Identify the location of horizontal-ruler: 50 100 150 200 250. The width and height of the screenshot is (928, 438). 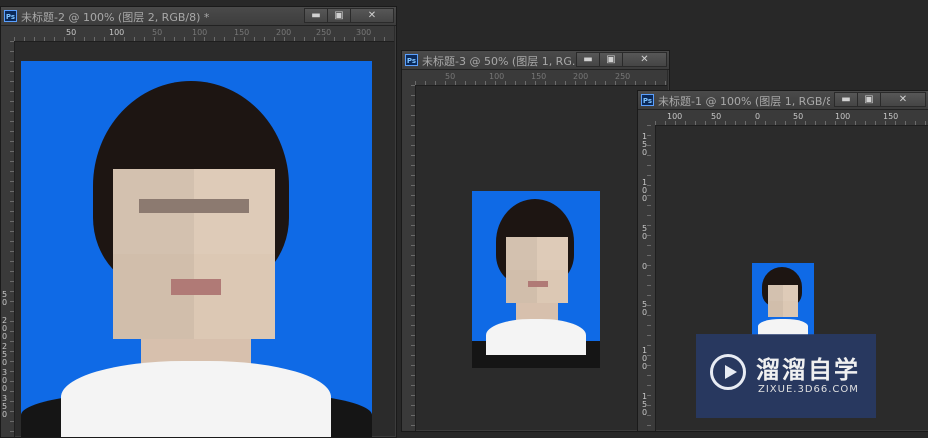
(541, 78).